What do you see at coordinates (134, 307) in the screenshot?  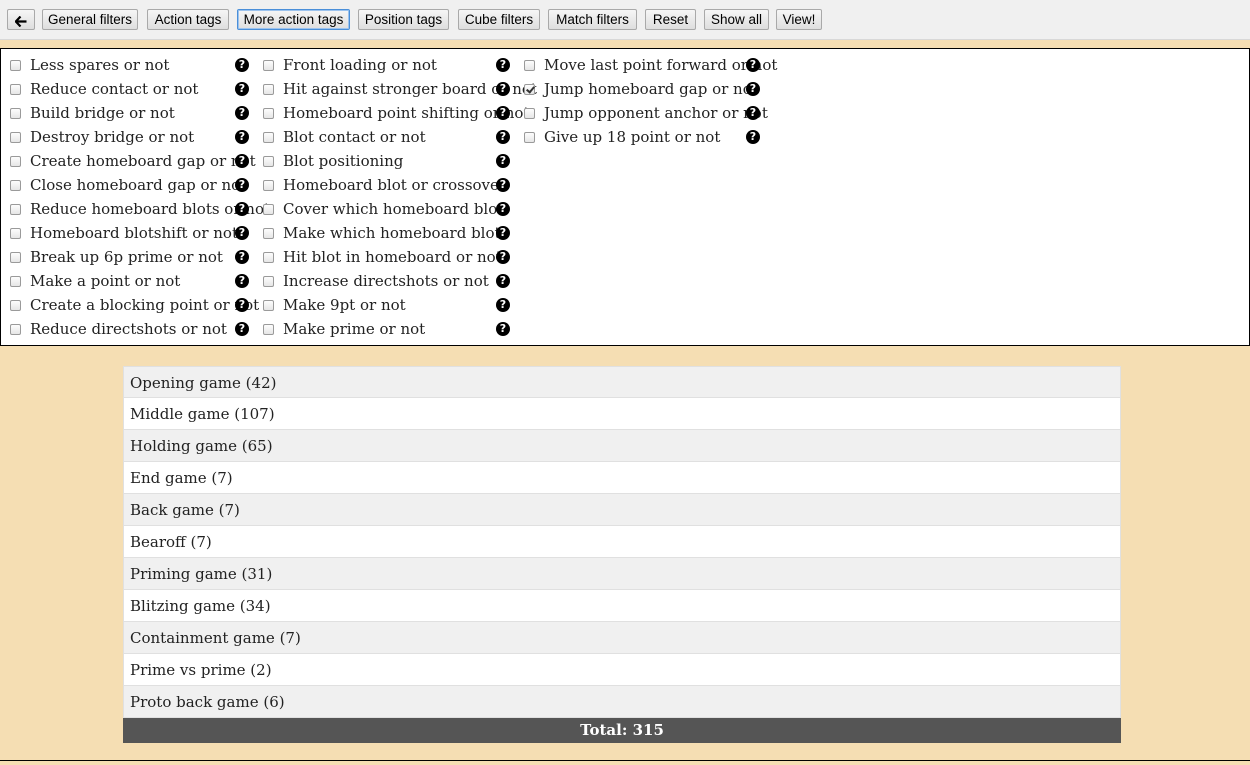 I see `tag-row-create-a-blocking-point-or-not: Create a blocking point or not?` at bounding box center [134, 307].